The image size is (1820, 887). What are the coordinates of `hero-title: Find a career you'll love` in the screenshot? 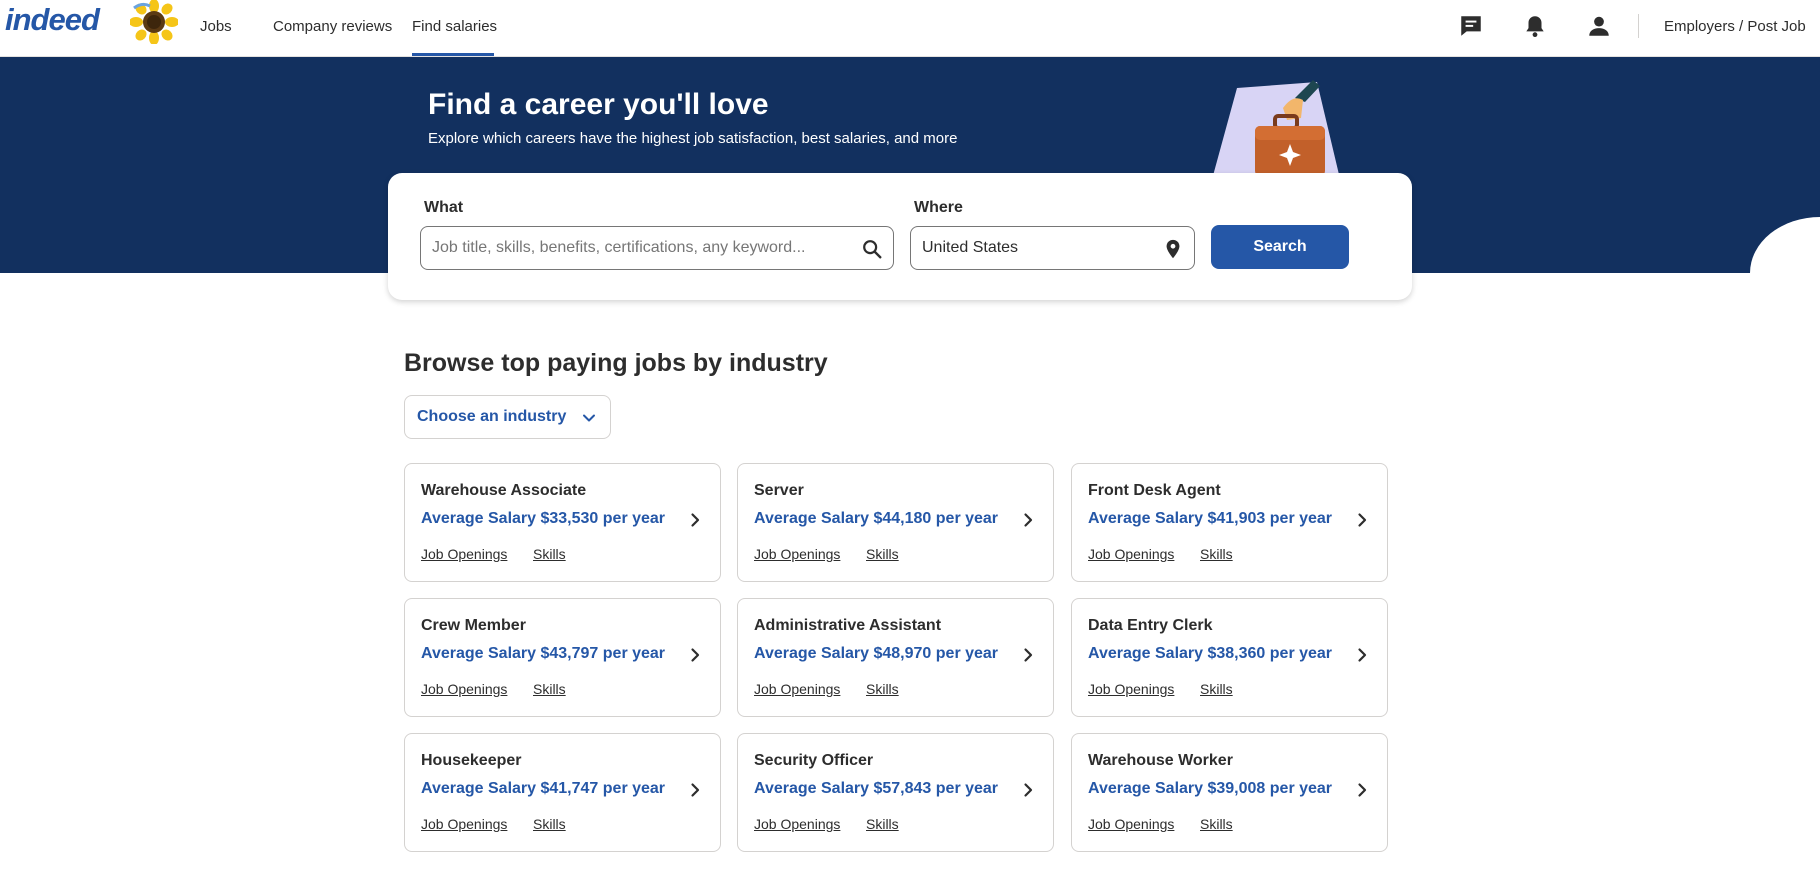 It's located at (598, 104).